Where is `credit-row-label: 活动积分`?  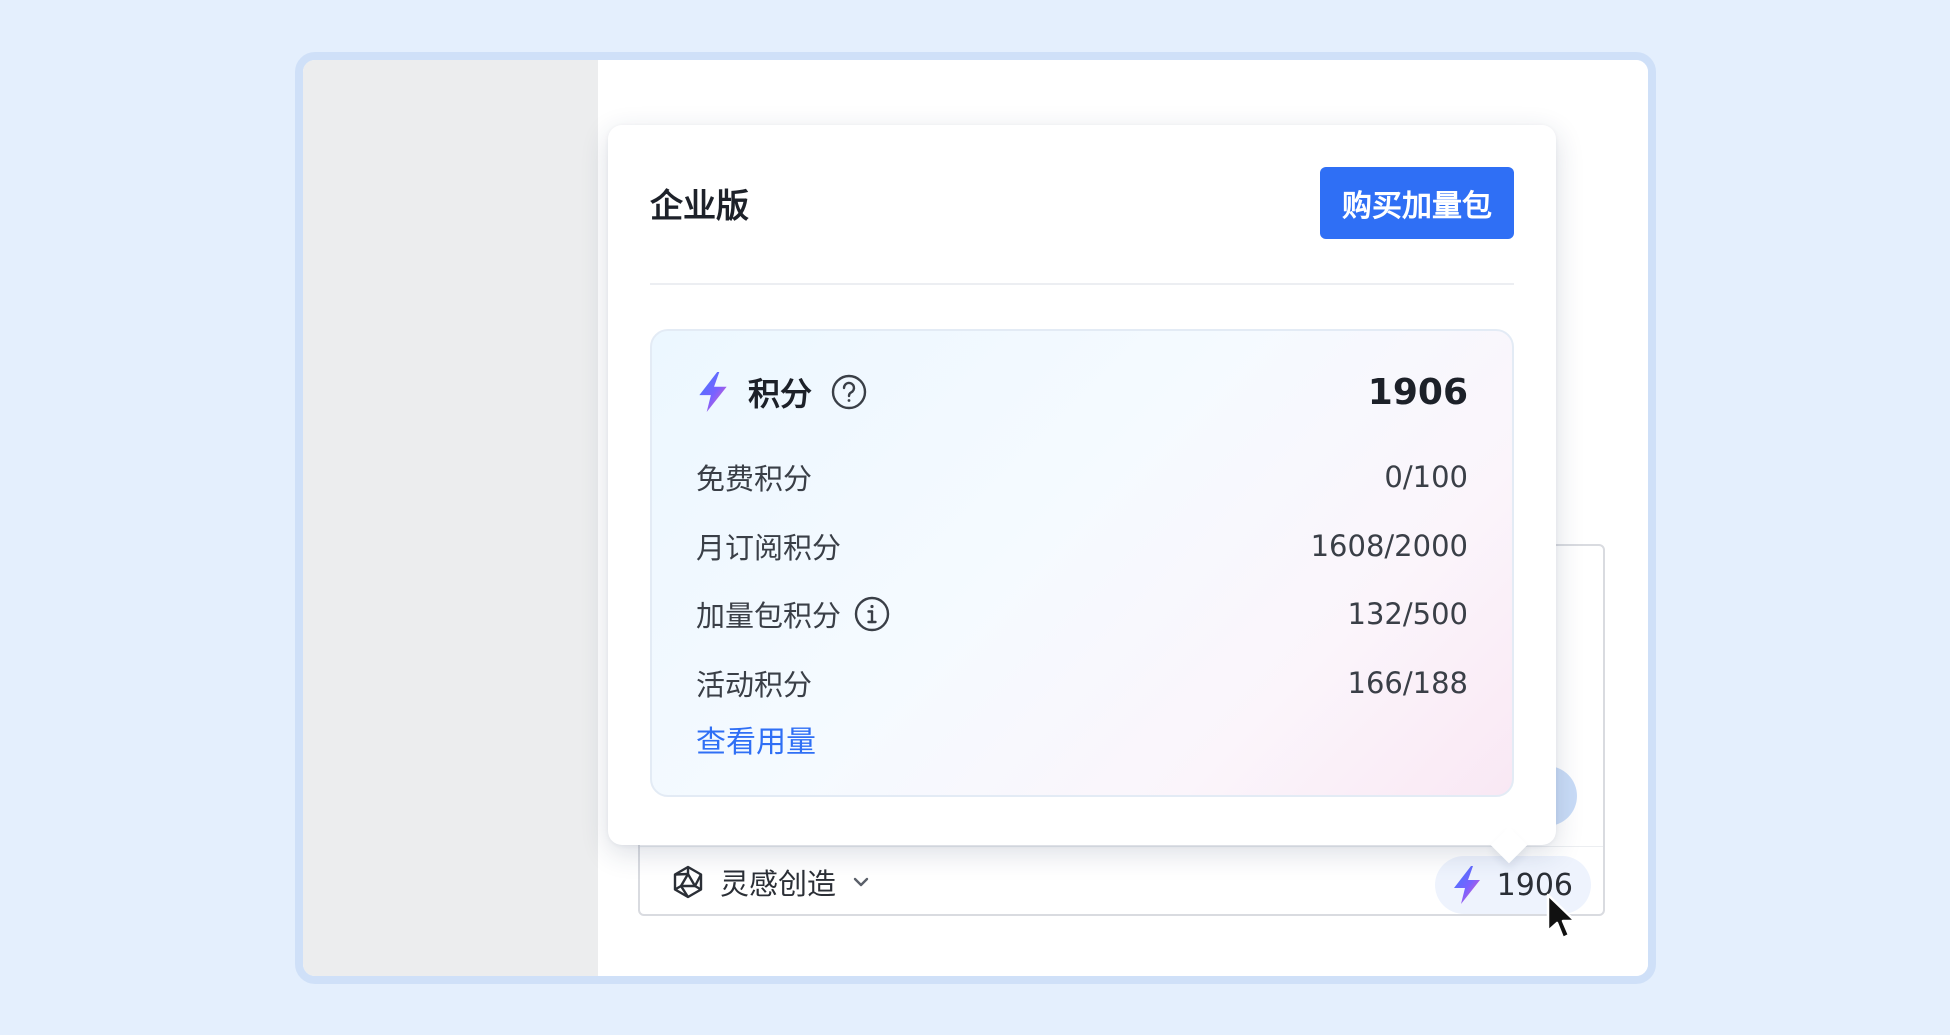 credit-row-label: 活动积分 is located at coordinates (754, 684).